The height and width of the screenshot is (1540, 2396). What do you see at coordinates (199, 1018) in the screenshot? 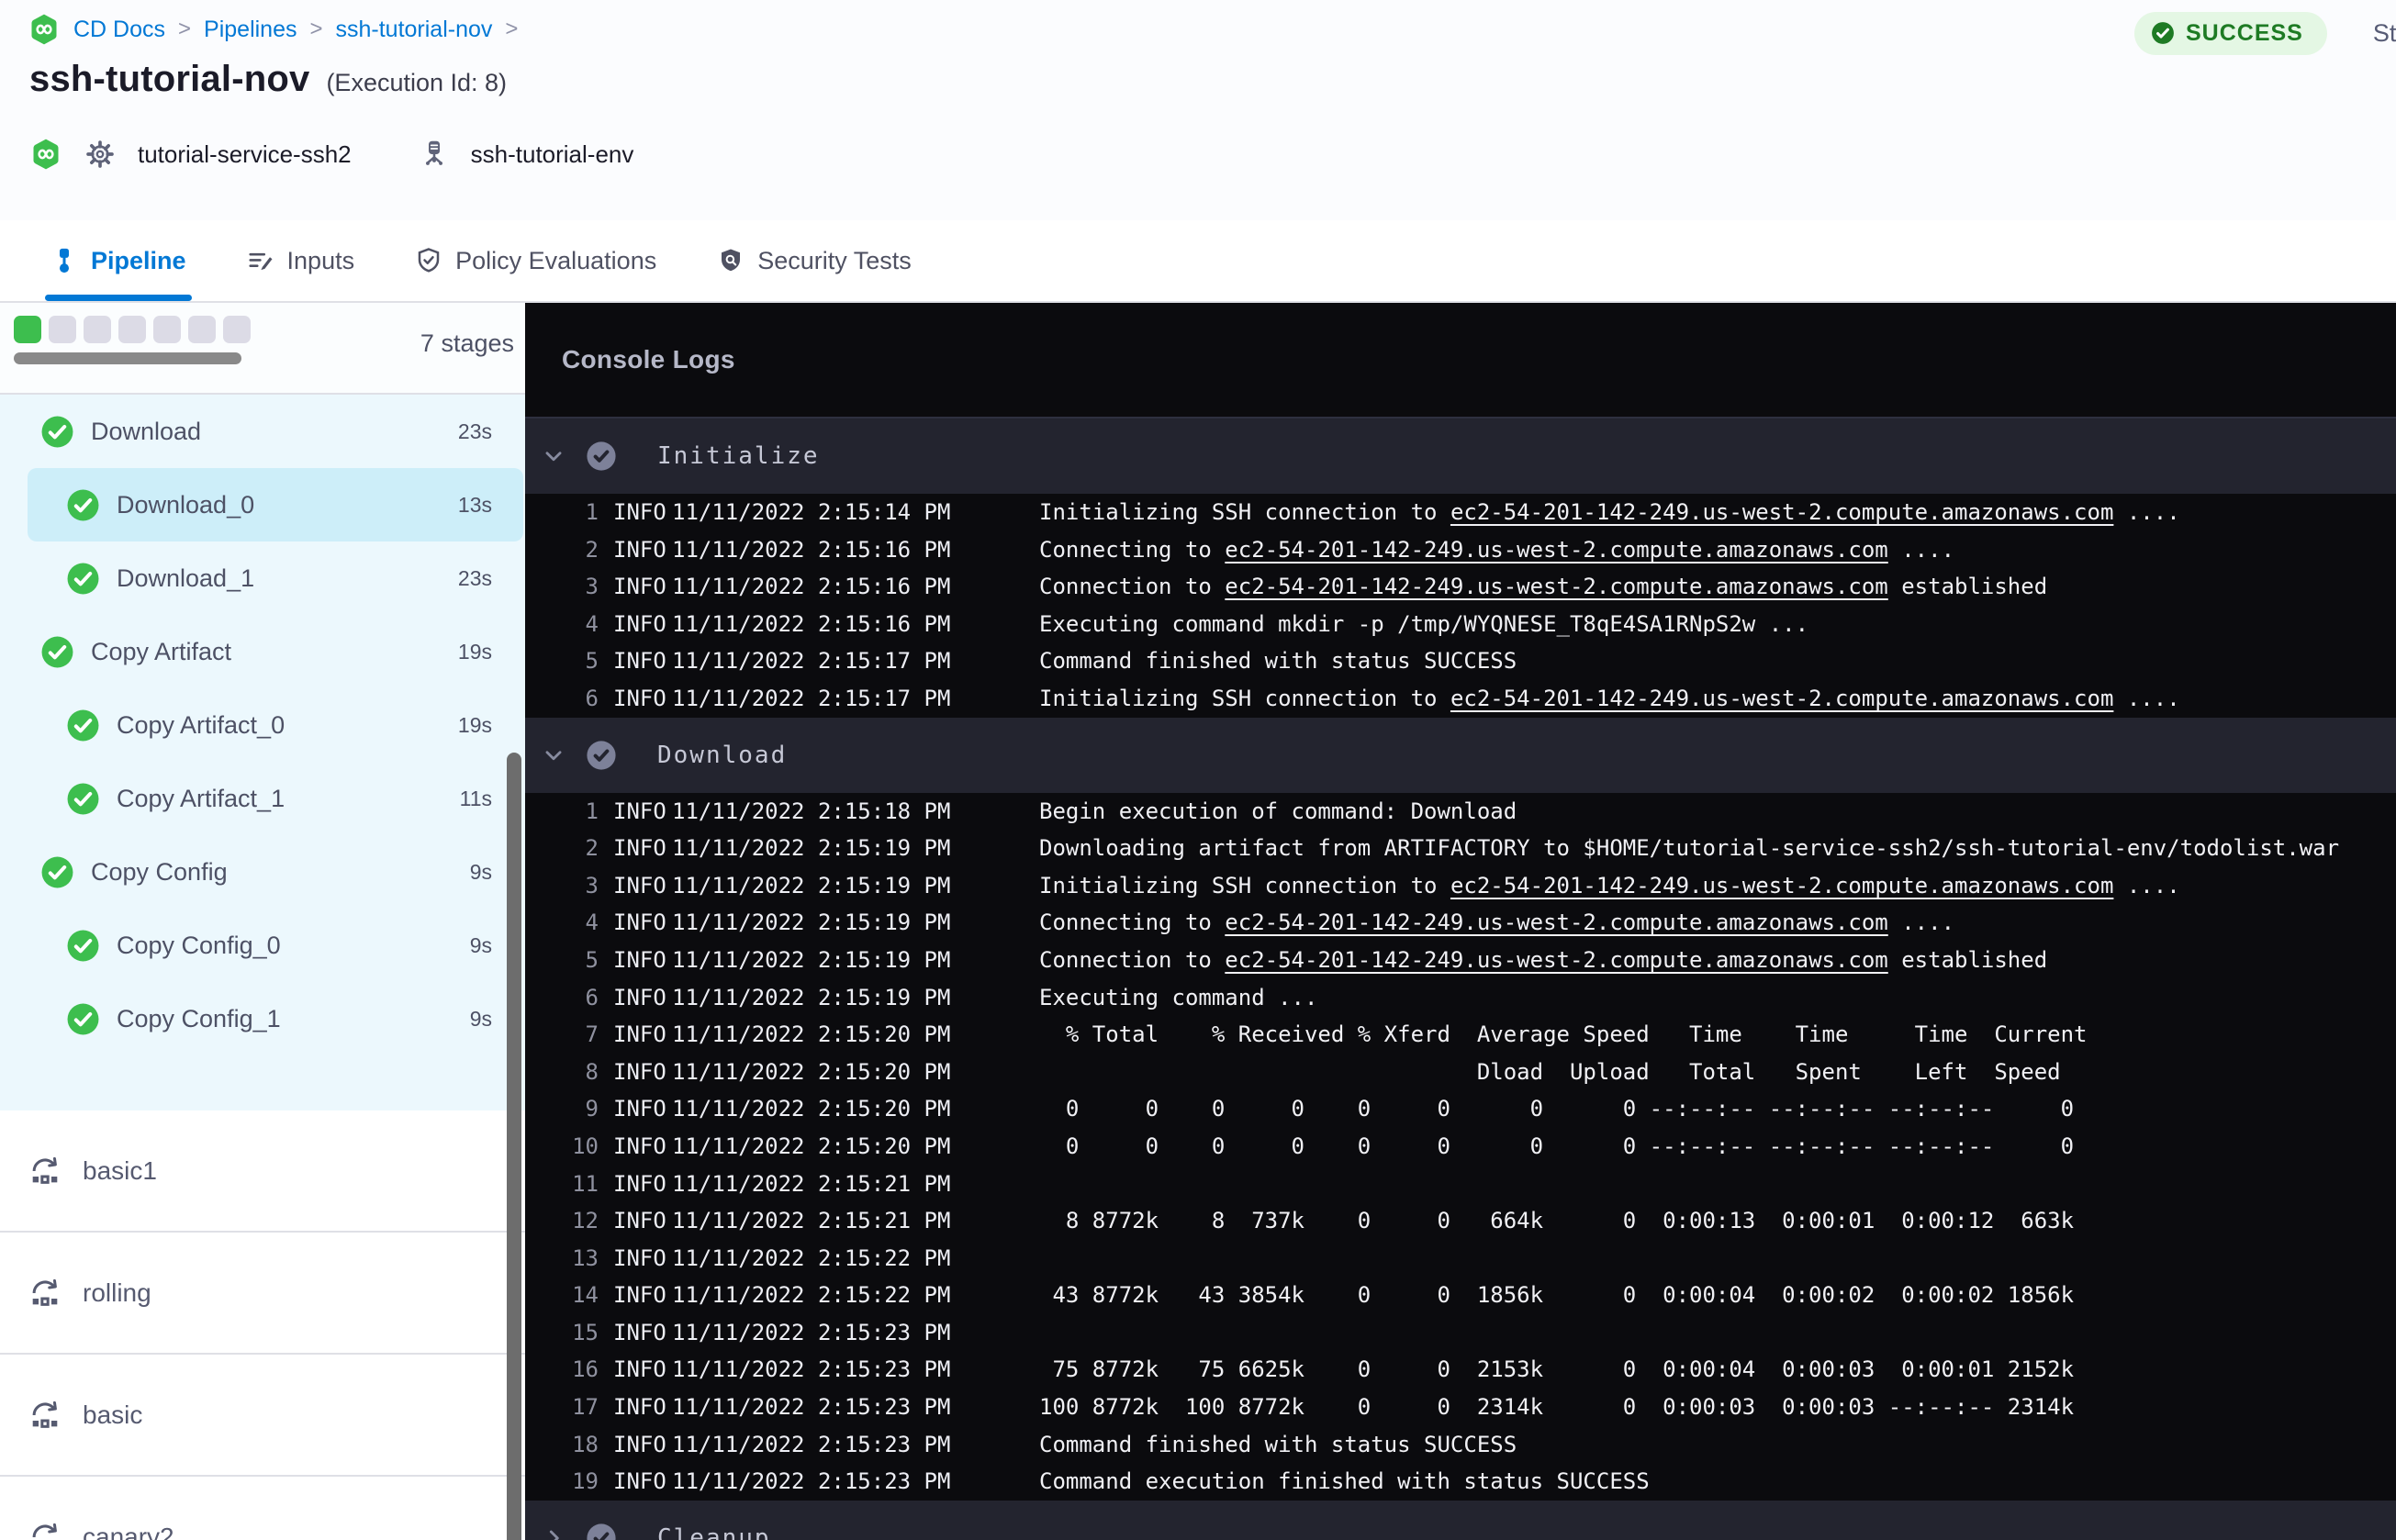
I see `stage-name: Copy Config_1` at bounding box center [199, 1018].